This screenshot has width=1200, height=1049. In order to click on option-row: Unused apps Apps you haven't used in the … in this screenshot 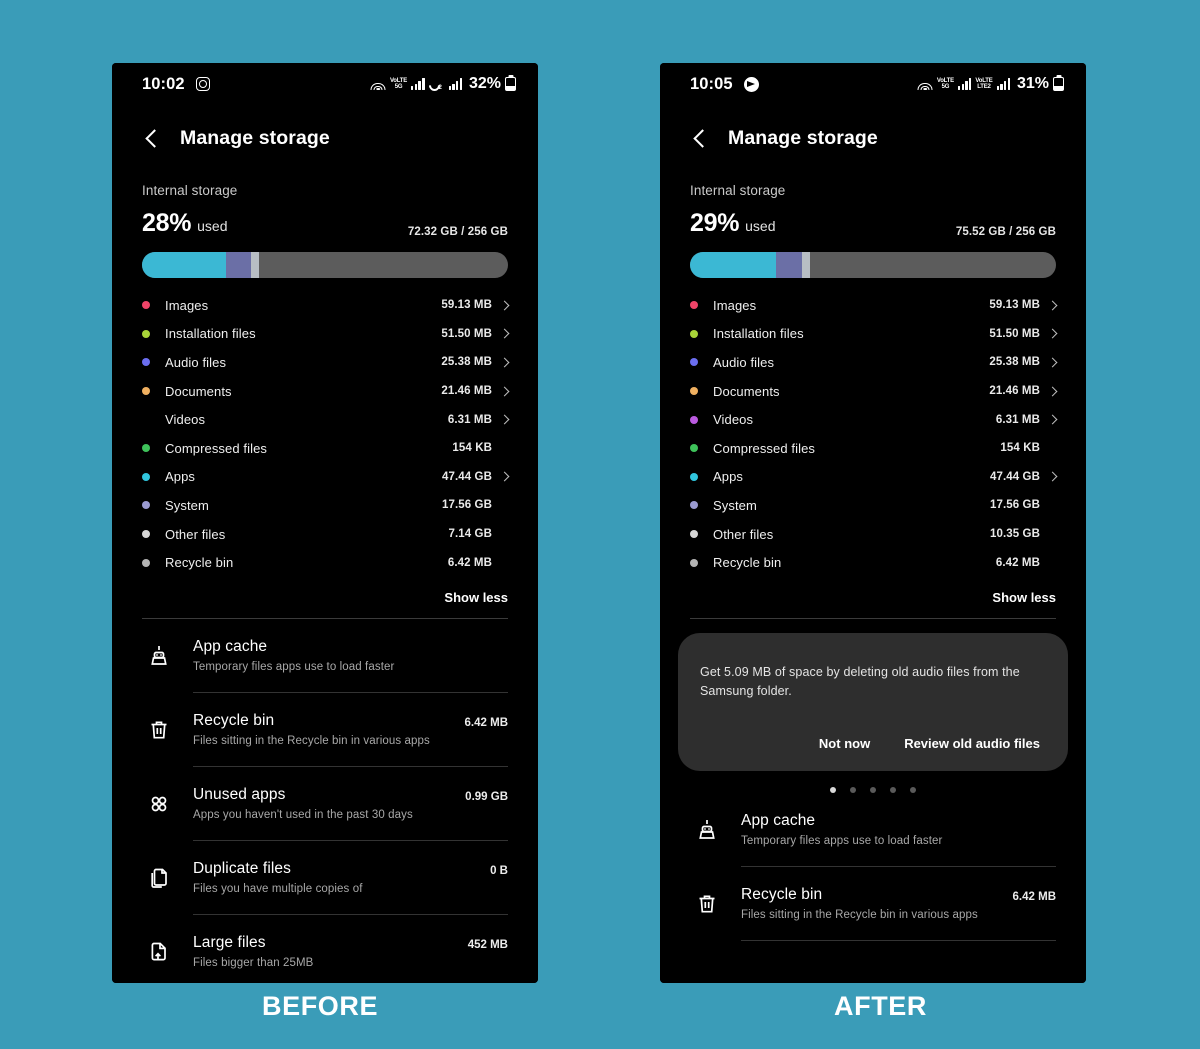, I will do `click(325, 803)`.